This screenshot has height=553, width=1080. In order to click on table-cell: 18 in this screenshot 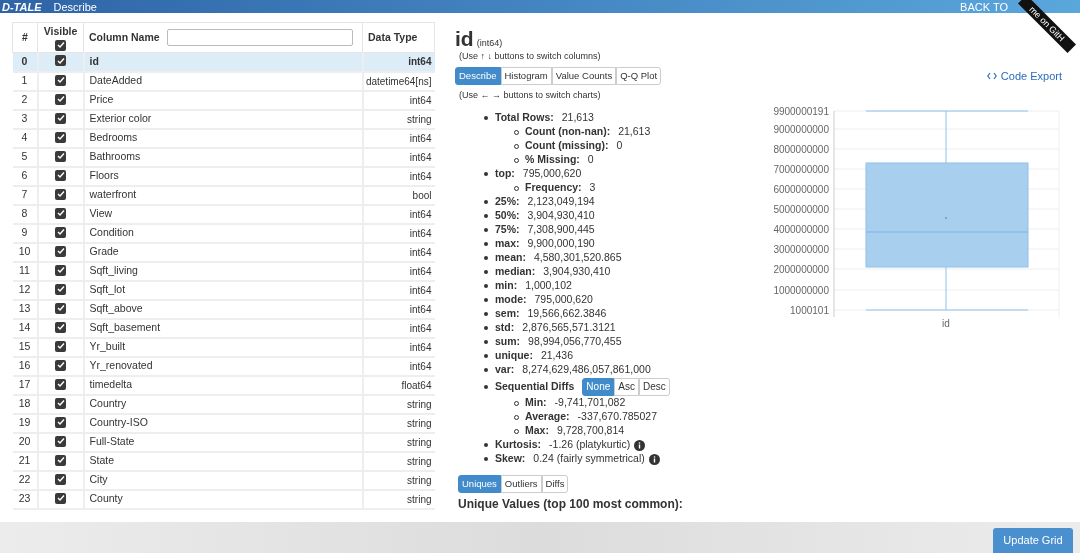, I will do `click(25, 404)`.